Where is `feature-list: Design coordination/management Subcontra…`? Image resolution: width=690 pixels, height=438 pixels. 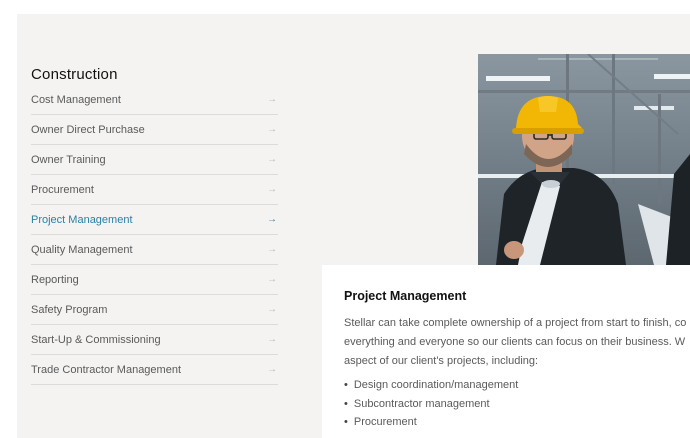 feature-list: Design coordination/management Subcontra… is located at coordinates (431, 404).